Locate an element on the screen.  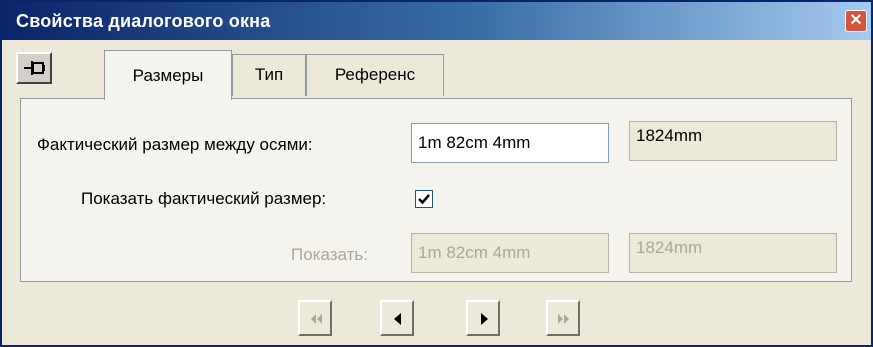
close-button: ✕ is located at coordinates (856, 21).